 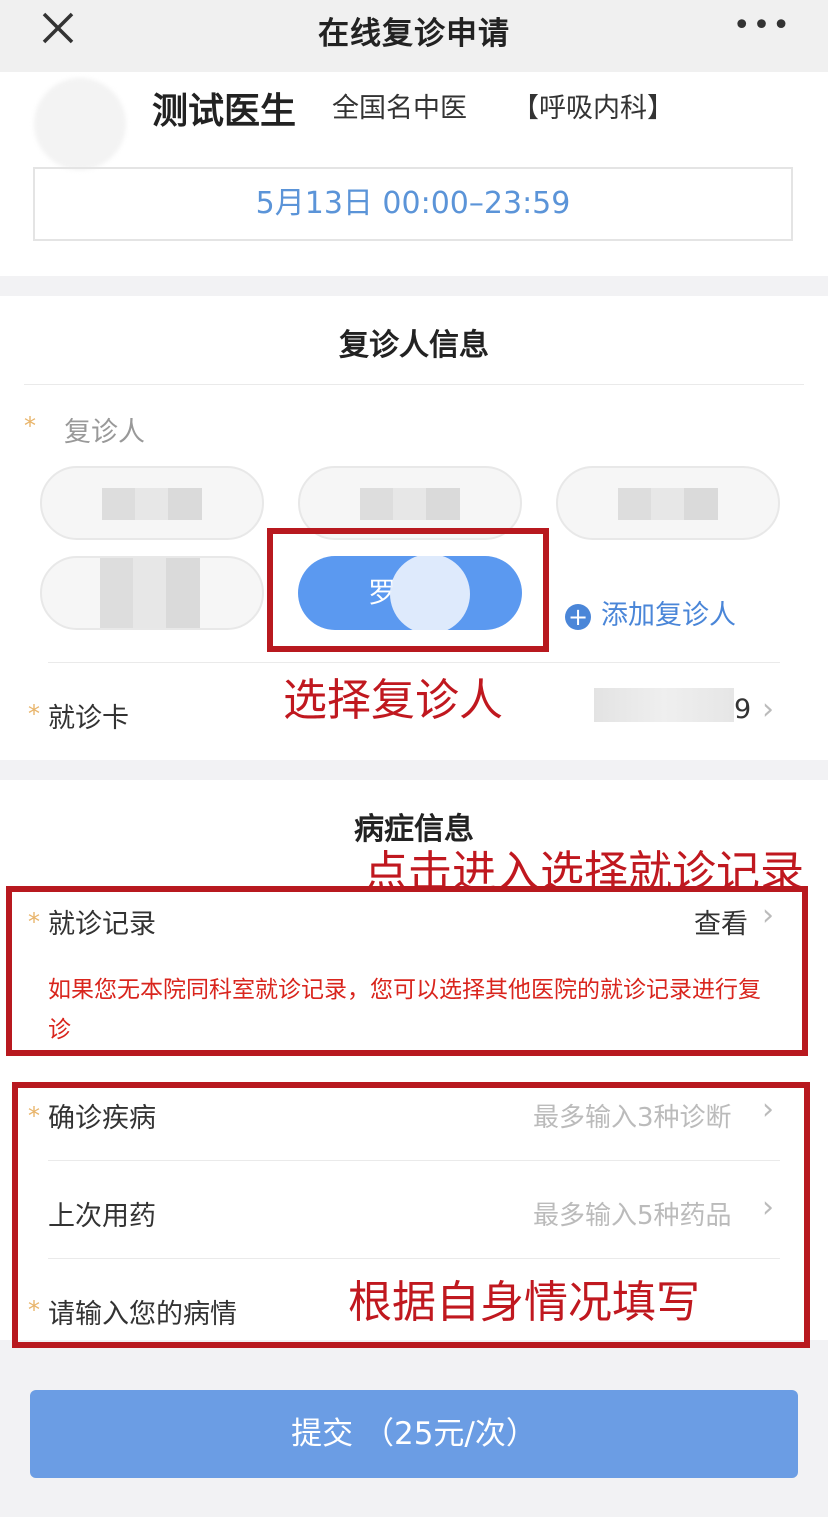 I want to click on plus-circle-icon: +, so click(x=578, y=616).